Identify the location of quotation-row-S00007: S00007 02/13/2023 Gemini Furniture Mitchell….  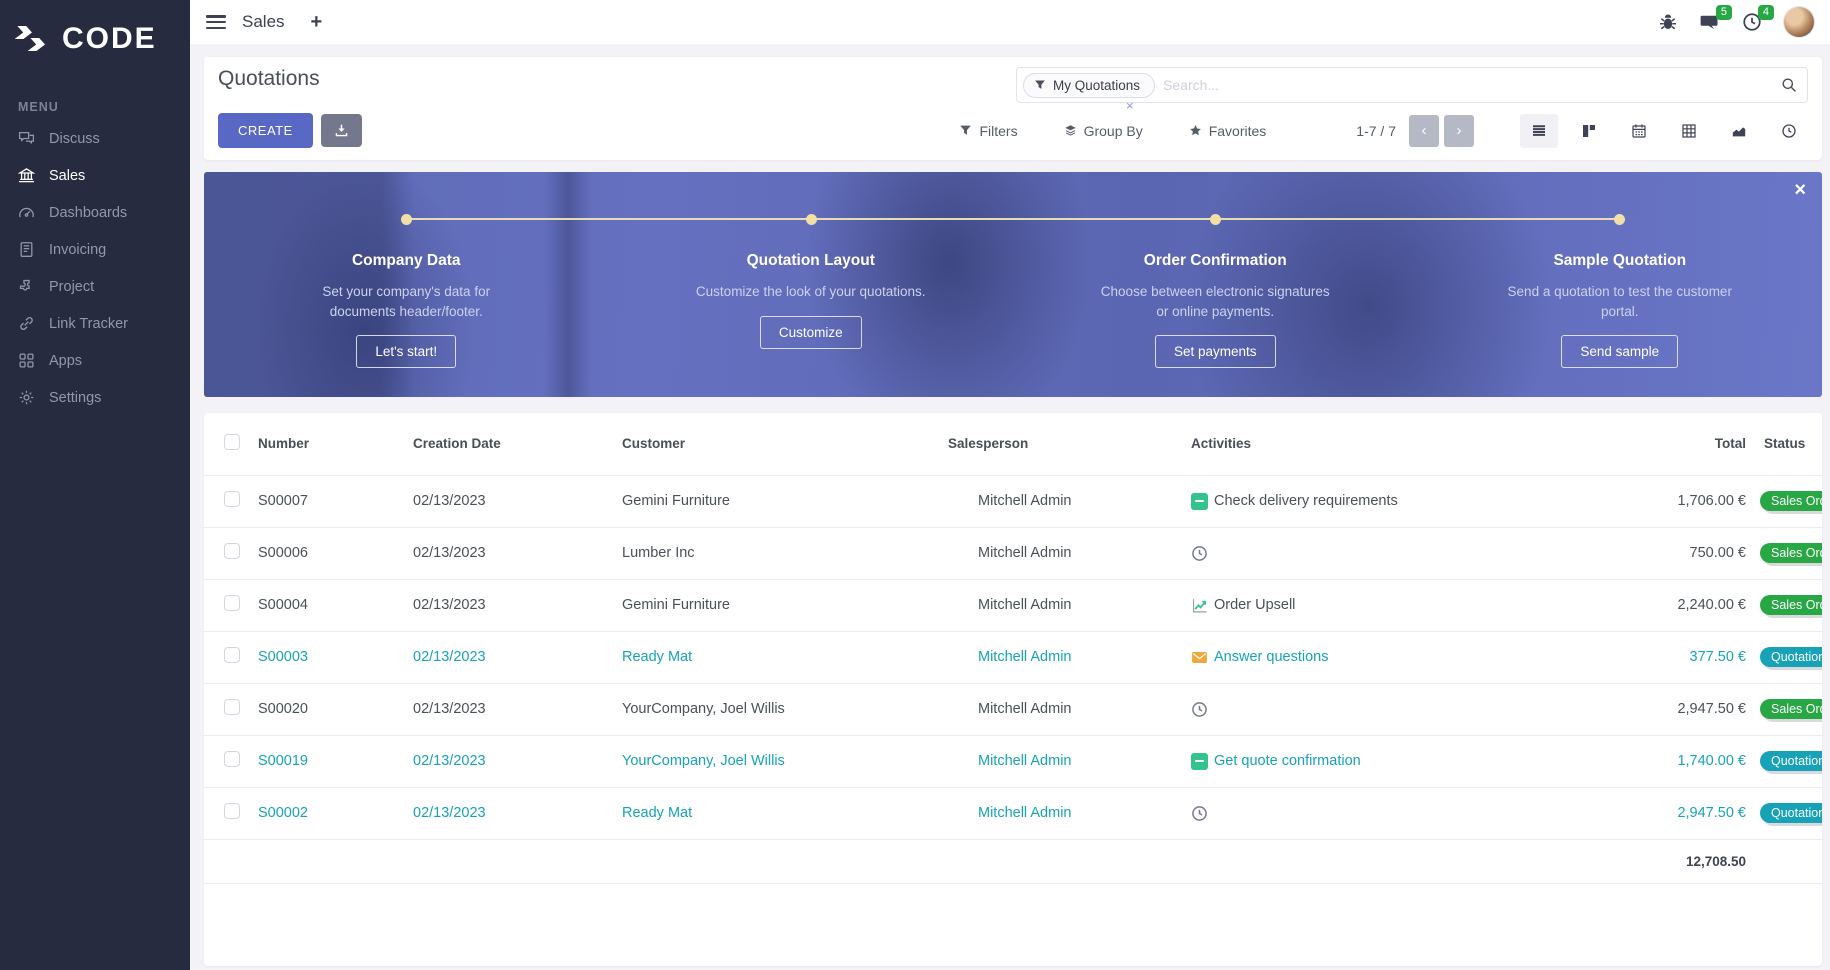
(1013, 500).